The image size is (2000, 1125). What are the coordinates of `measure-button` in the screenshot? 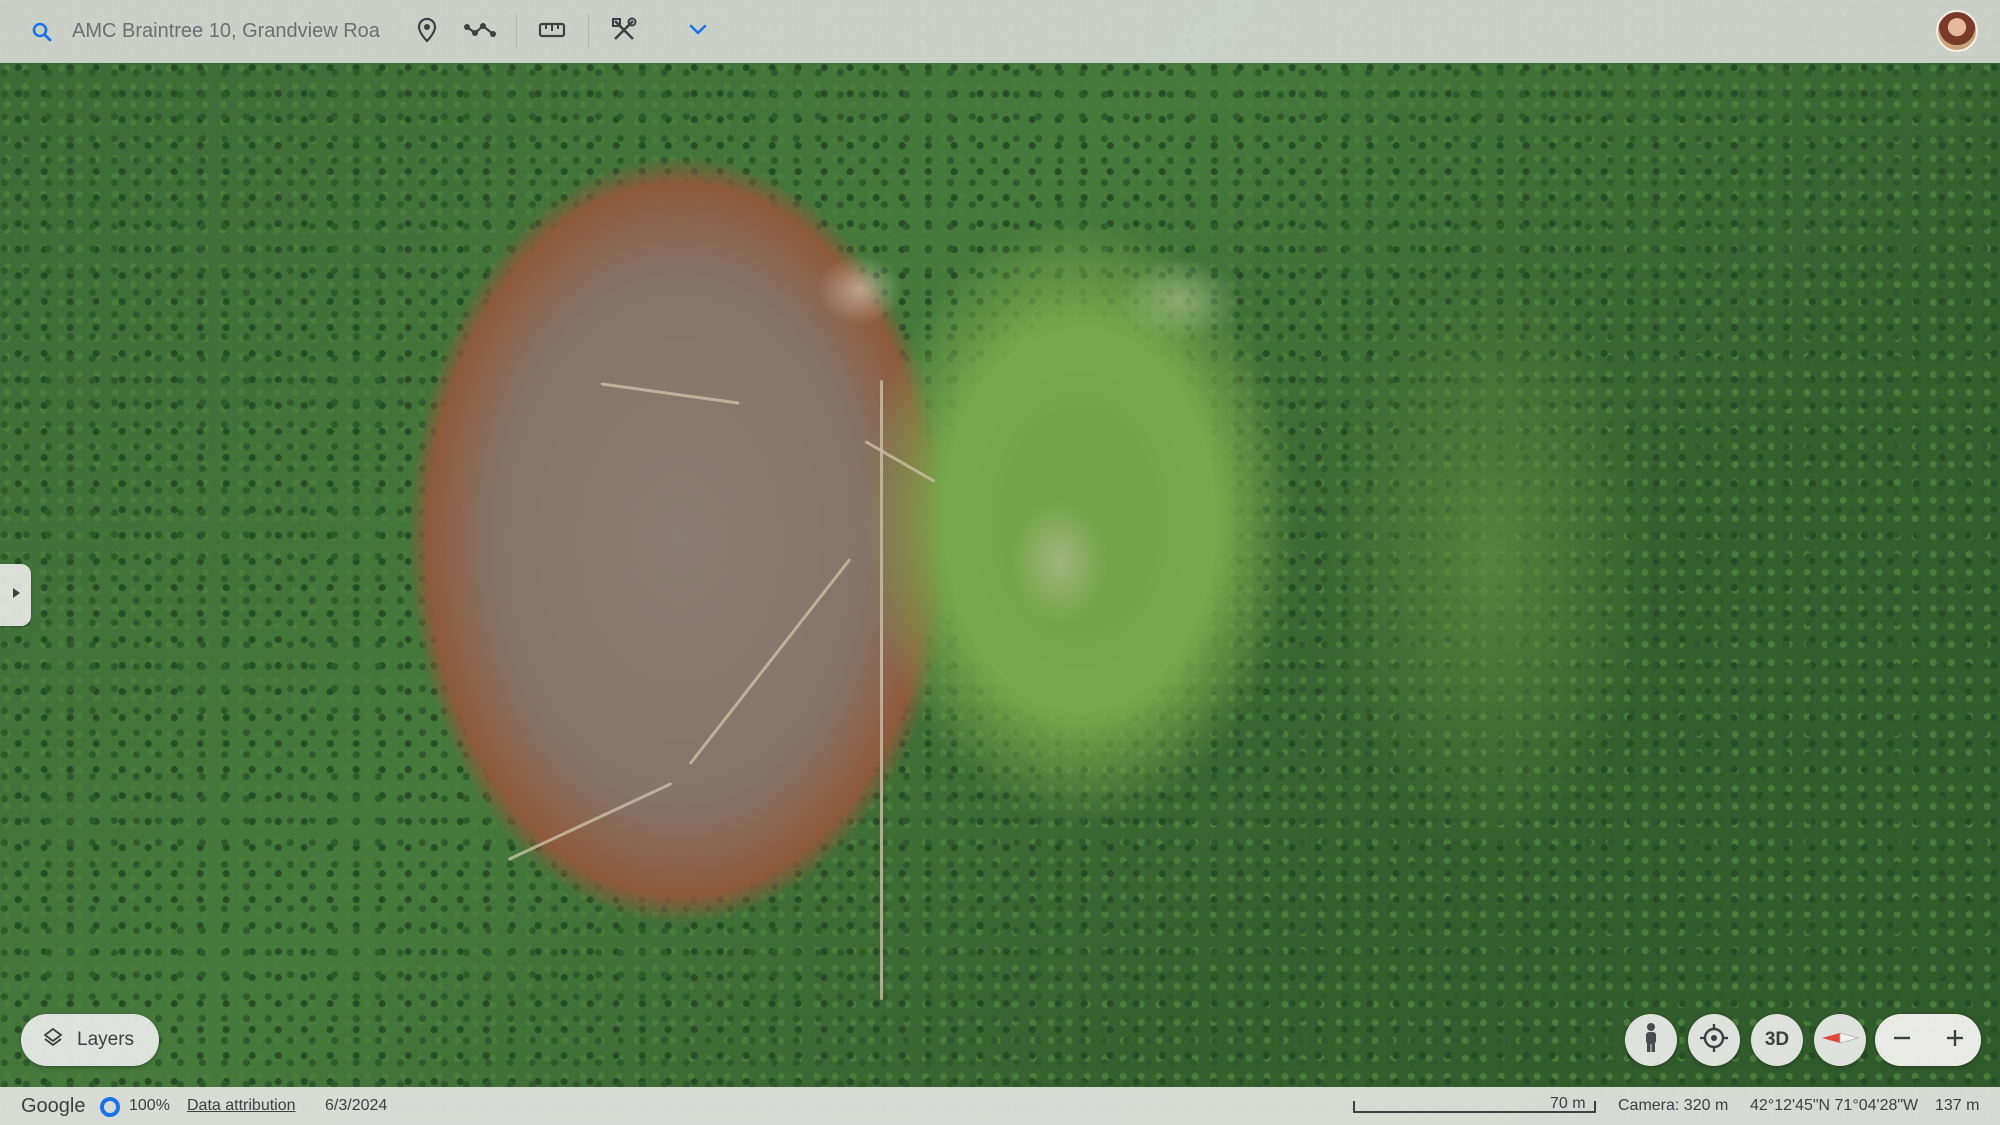 It's located at (552, 32).